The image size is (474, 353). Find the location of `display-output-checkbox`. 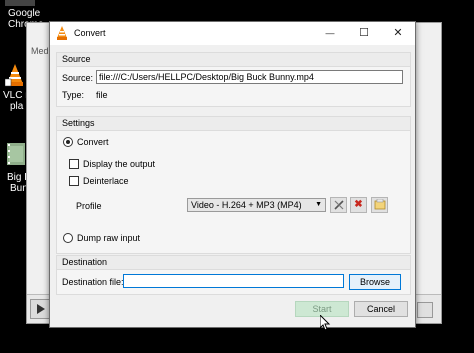

display-output-checkbox is located at coordinates (74, 164).